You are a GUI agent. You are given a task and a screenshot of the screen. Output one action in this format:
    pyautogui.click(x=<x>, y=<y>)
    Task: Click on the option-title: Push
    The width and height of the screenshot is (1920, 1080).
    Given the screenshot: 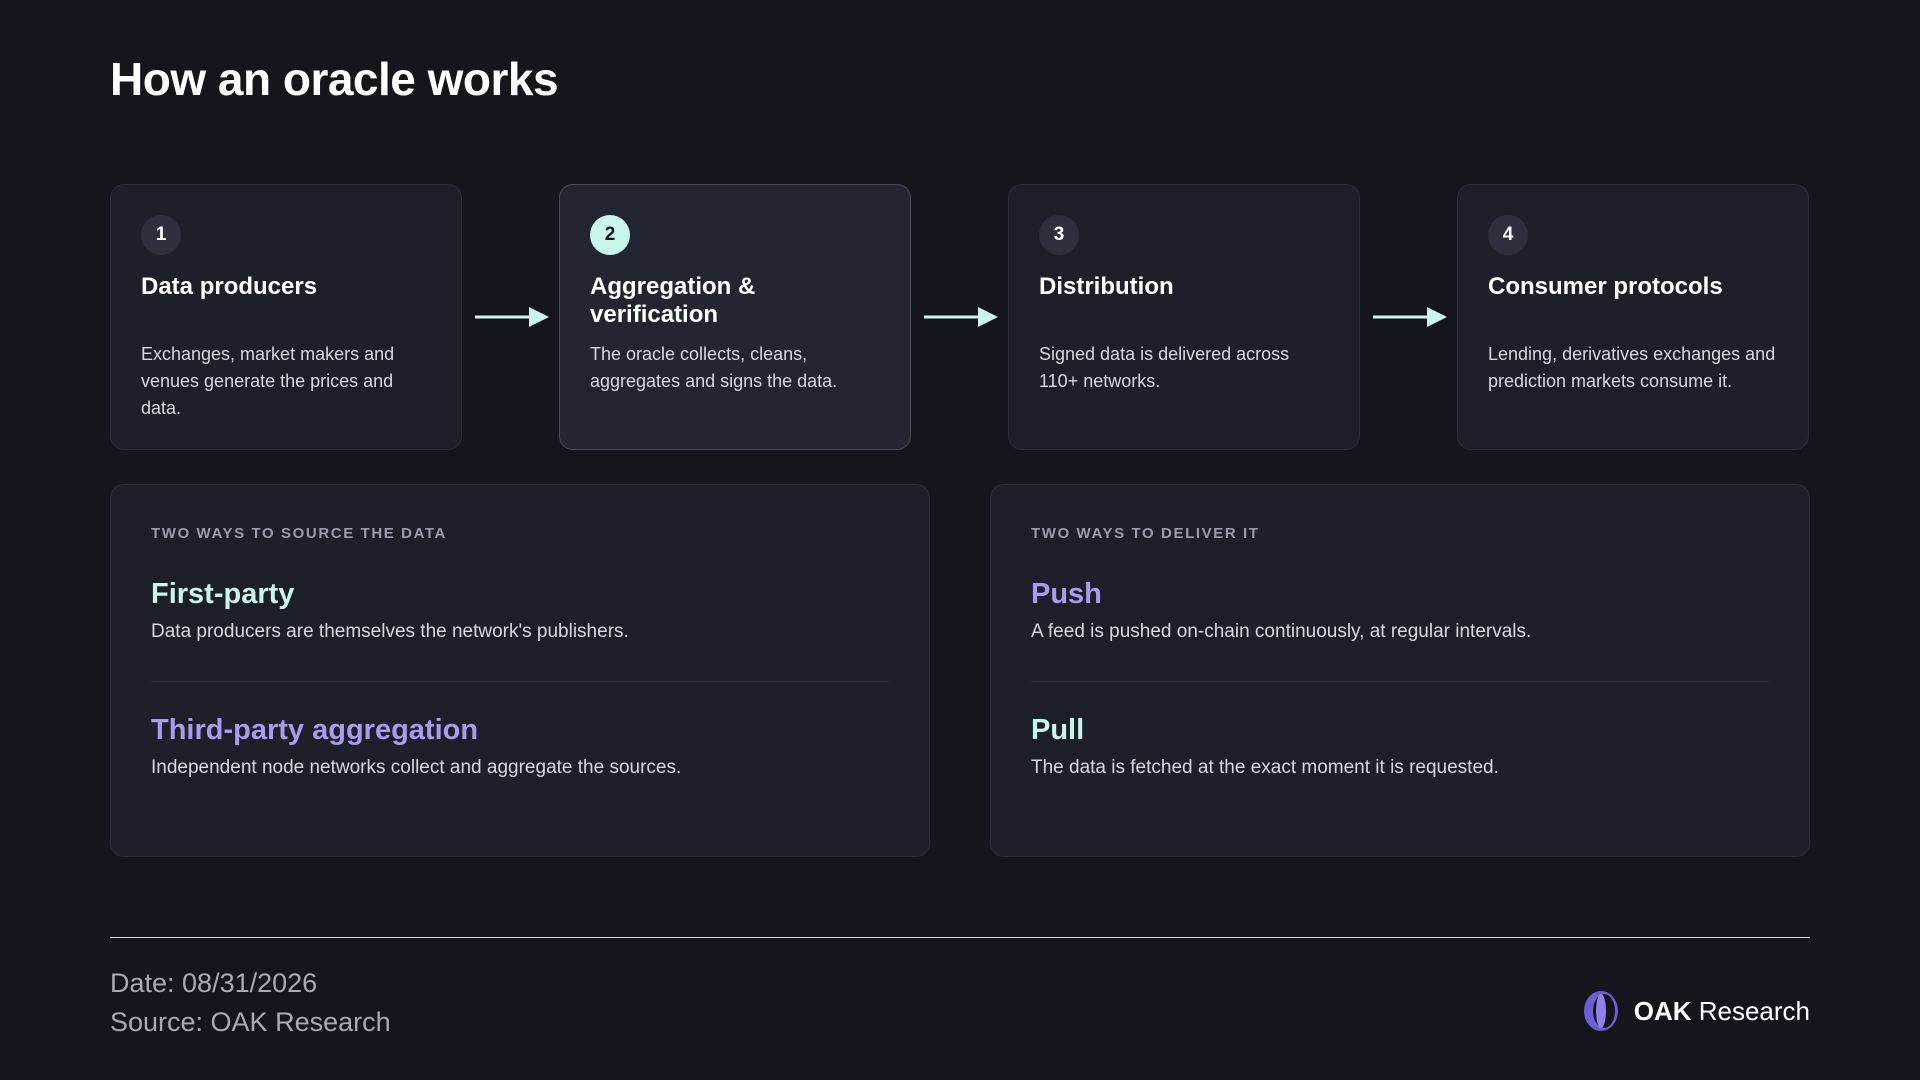 What is the action you would take?
    pyautogui.click(x=1066, y=594)
    